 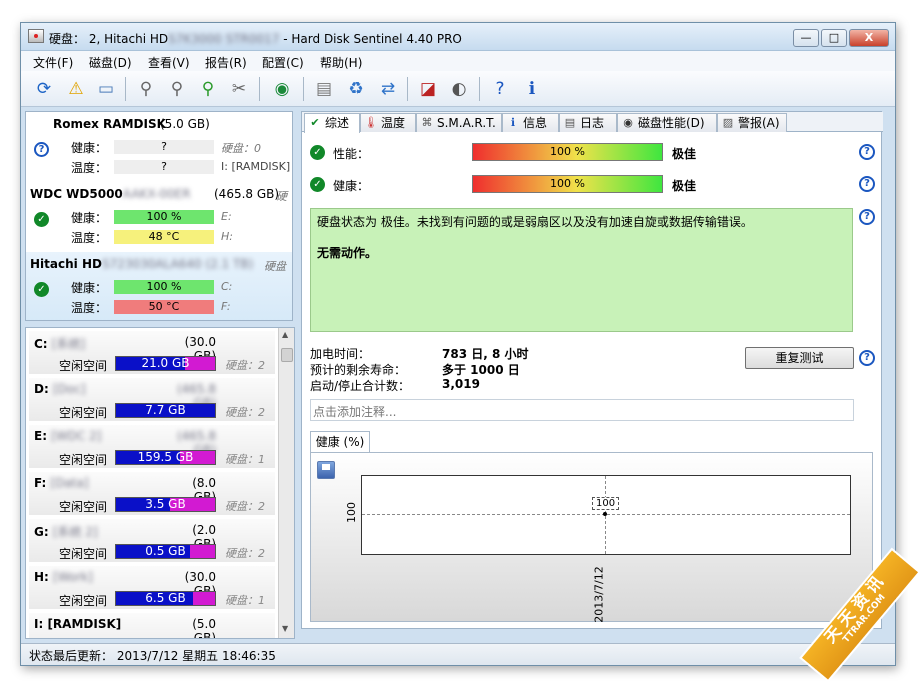 What do you see at coordinates (169, 62) in the screenshot?
I see `menu-view: 查看(V)` at bounding box center [169, 62].